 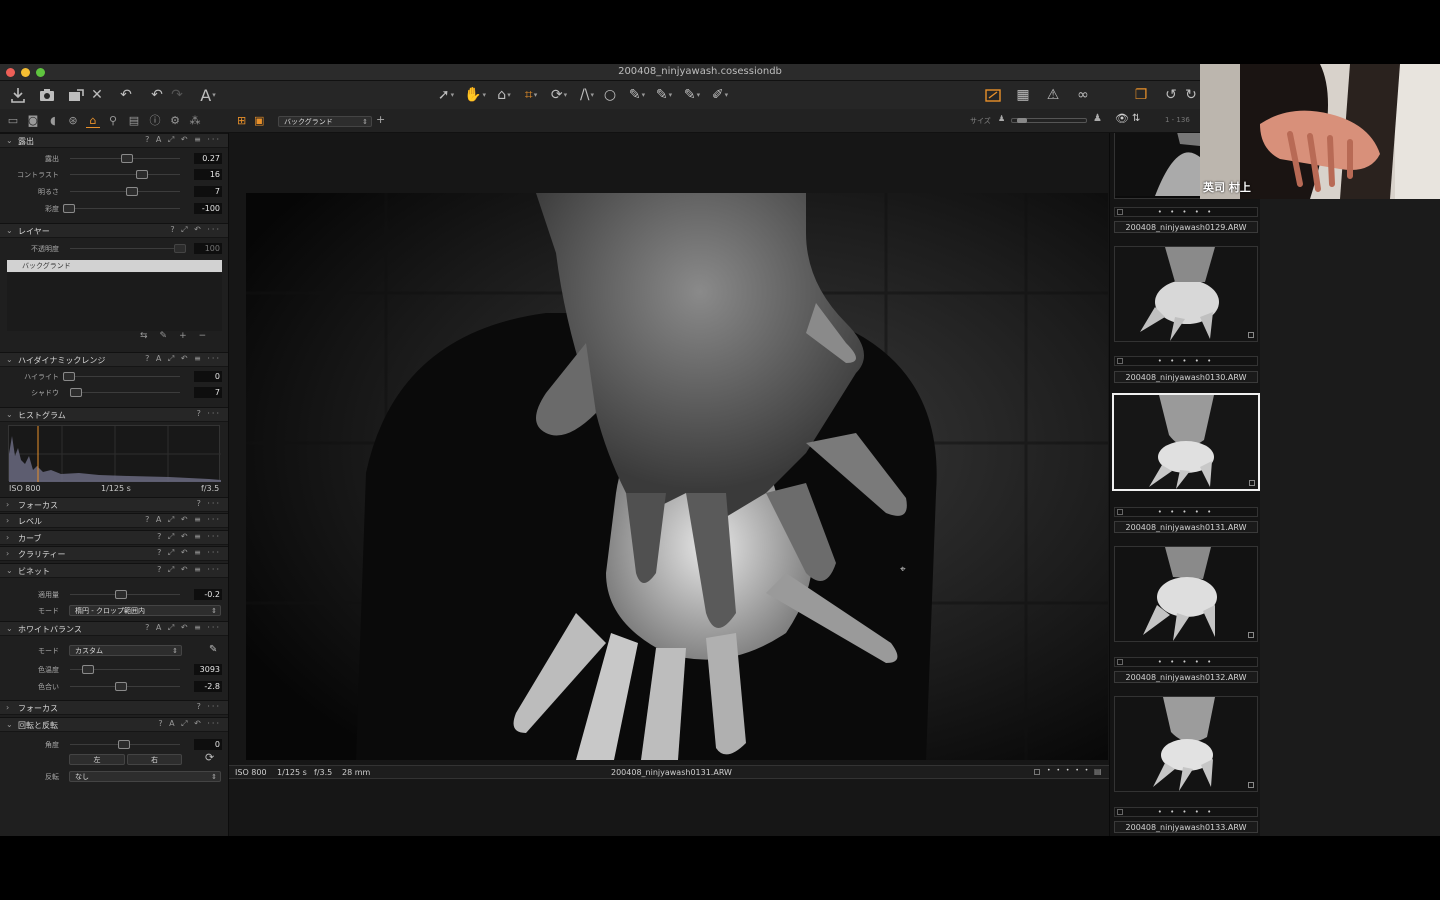 What do you see at coordinates (446, 95) in the screenshot?
I see `select-tool: ➚ ▾` at bounding box center [446, 95].